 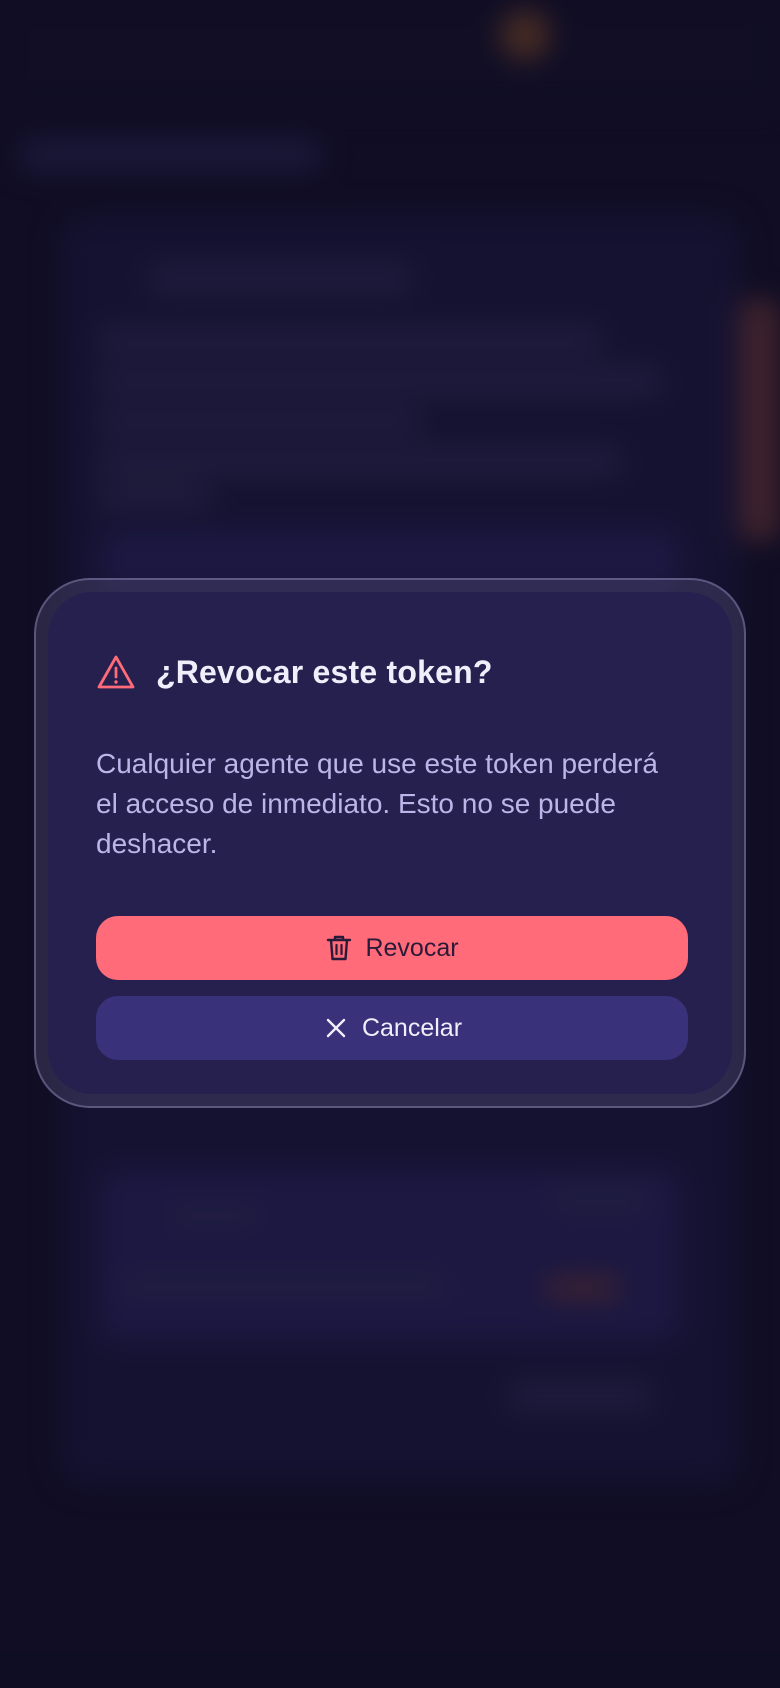 I want to click on trash-icon, so click(x=339, y=948).